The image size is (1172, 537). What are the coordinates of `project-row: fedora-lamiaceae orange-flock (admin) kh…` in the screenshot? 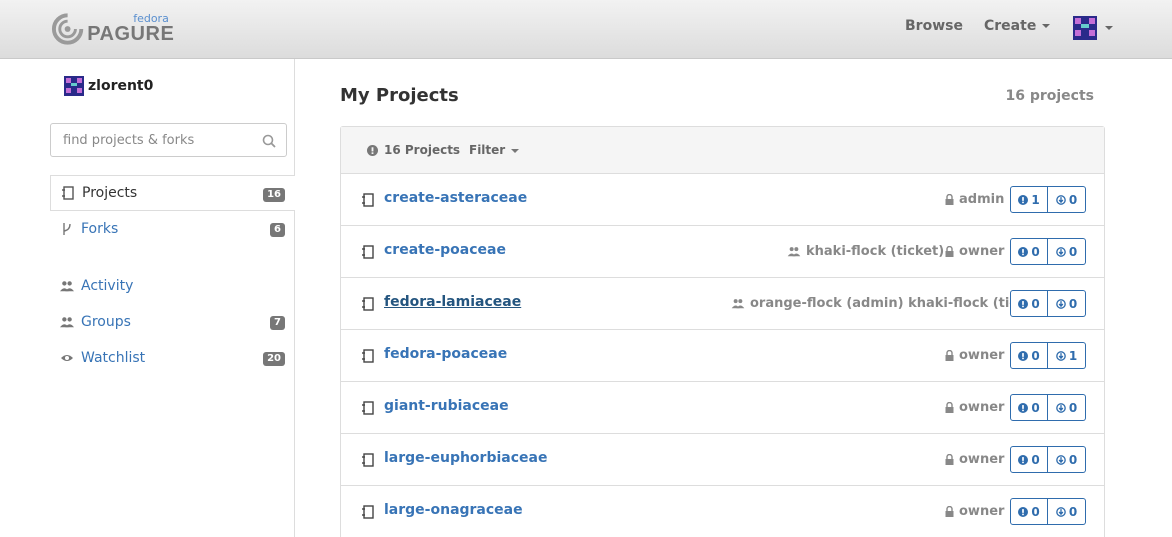 It's located at (722, 304).